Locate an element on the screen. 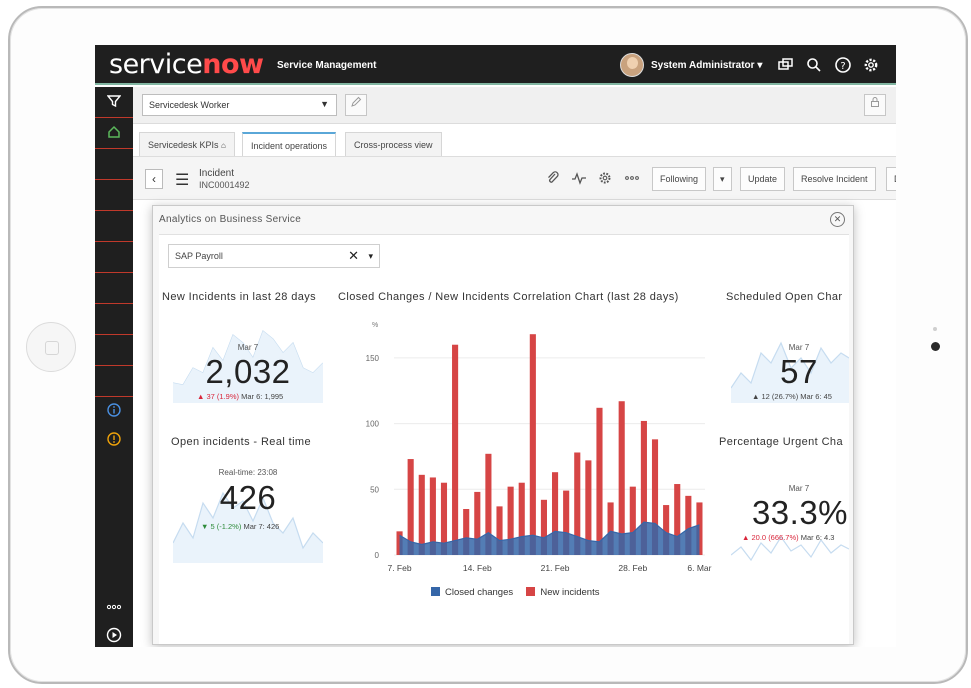 Image resolution: width=971 pixels, height=688 pixels. following-dropdown-button: ▾ is located at coordinates (722, 179).